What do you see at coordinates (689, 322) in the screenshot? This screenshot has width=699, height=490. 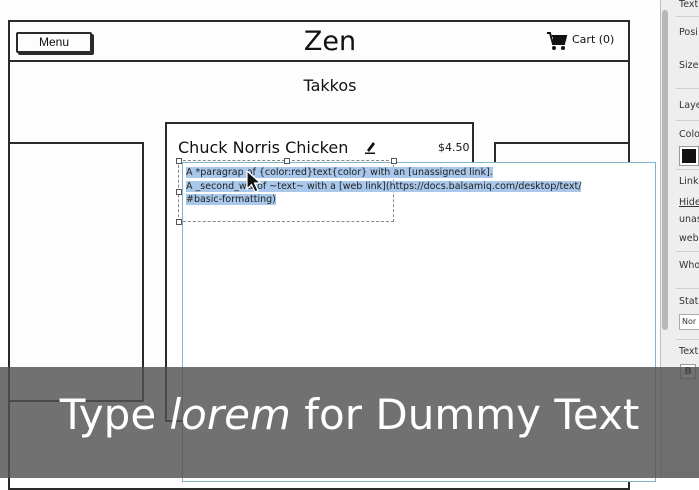 I see `state-select: Nor` at bounding box center [689, 322].